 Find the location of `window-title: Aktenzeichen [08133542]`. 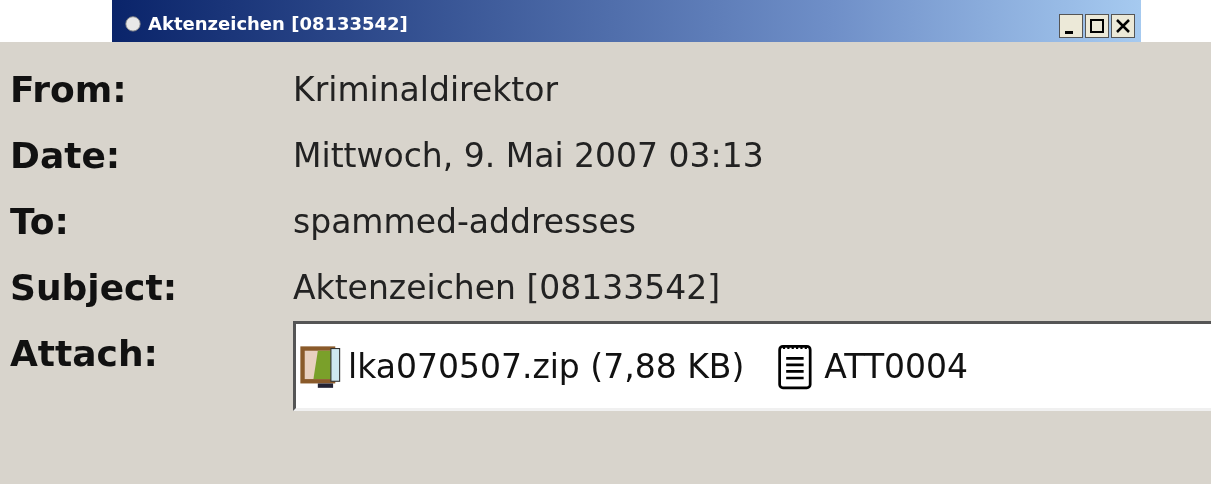

window-title: Aktenzeichen [08133542] is located at coordinates (278, 24).